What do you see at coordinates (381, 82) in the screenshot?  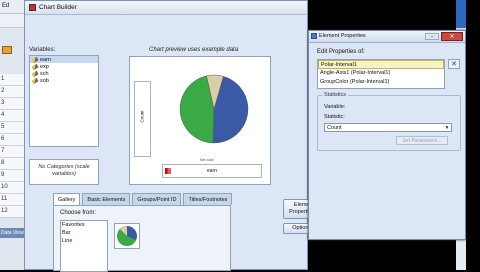 I see `property-item: GroupColor (Polar-Interval1)` at bounding box center [381, 82].